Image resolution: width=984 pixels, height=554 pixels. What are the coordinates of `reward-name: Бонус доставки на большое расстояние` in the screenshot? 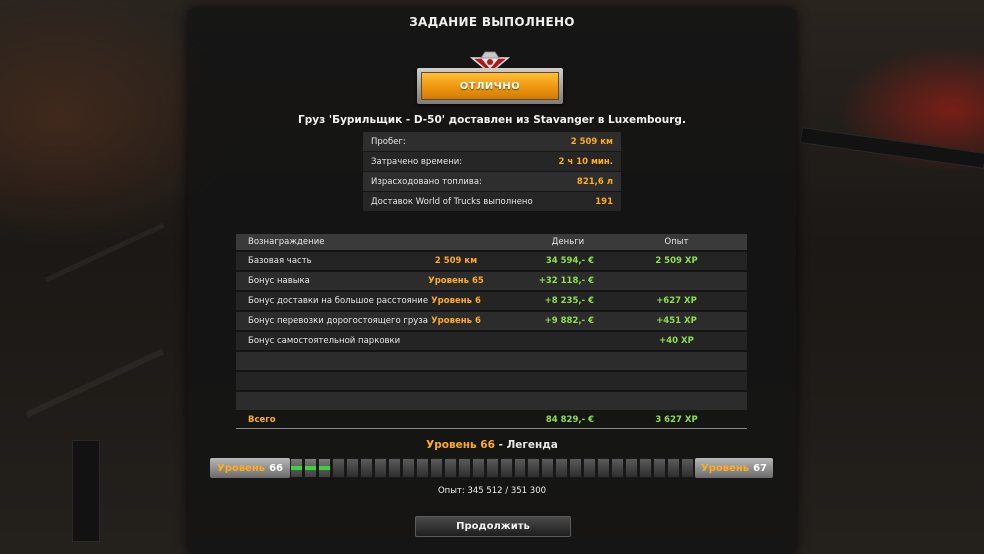 It's located at (338, 301).